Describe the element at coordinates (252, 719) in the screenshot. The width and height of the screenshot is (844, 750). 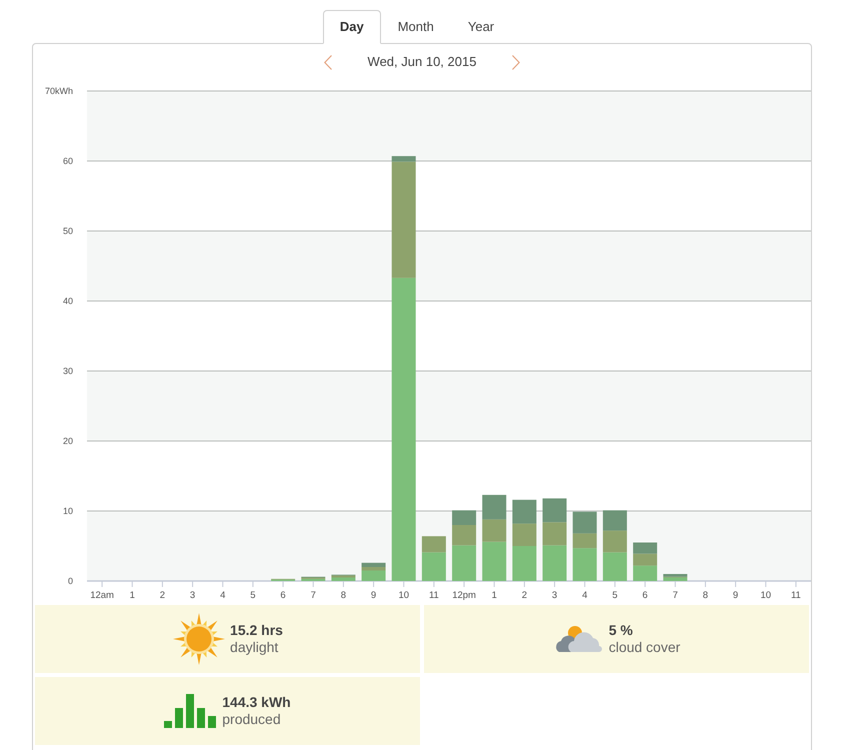
I see `stat-label: produced` at that location.